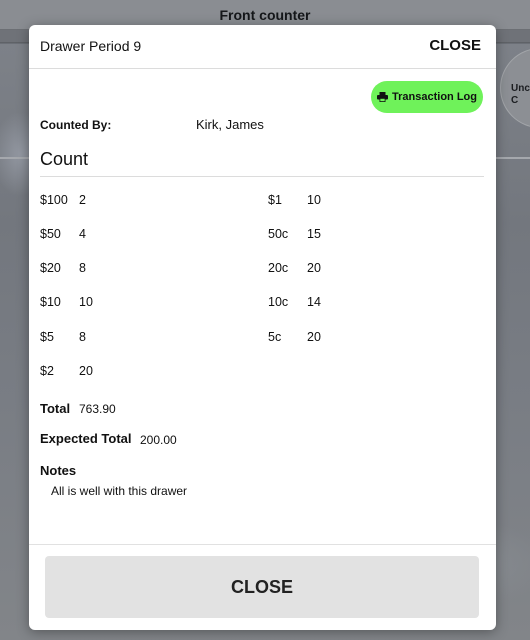 The width and height of the screenshot is (530, 640). Describe the element at coordinates (434, 97) in the screenshot. I see `transaction-log-label: Transaction Log` at that location.